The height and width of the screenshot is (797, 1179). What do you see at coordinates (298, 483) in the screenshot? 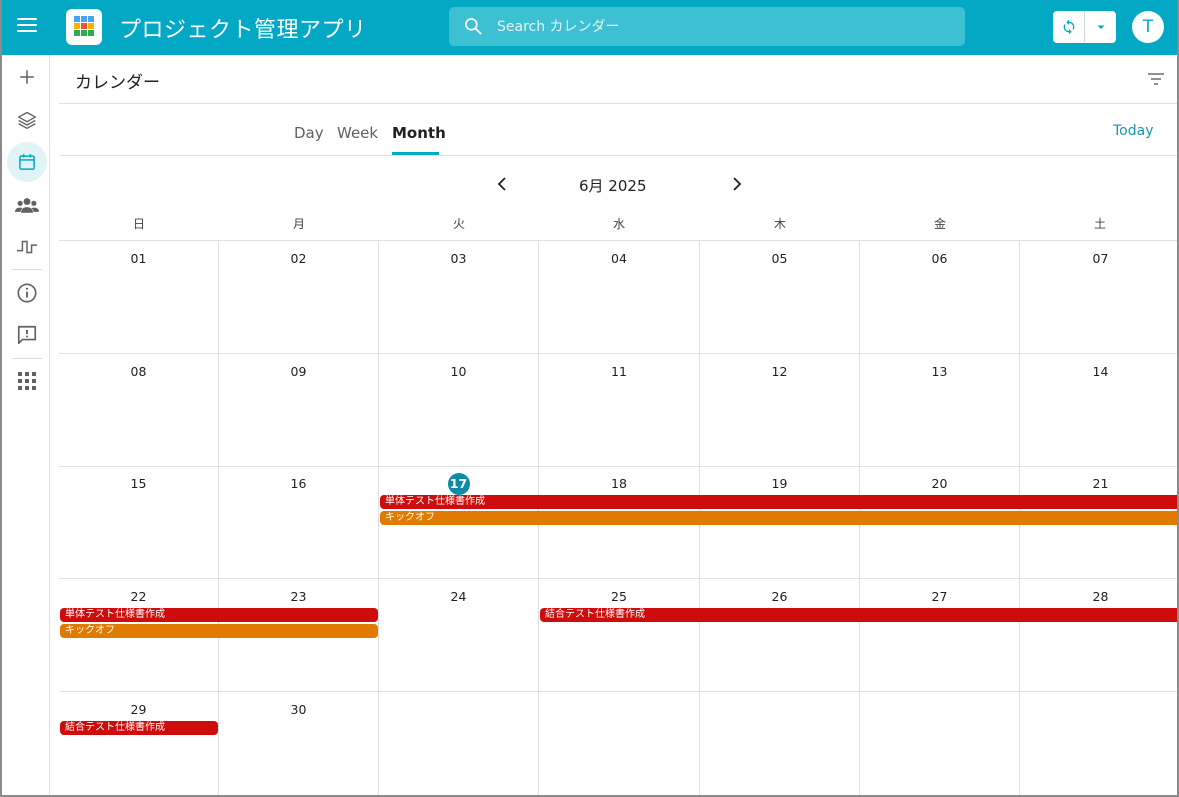
I see `day-number: 16` at bounding box center [298, 483].